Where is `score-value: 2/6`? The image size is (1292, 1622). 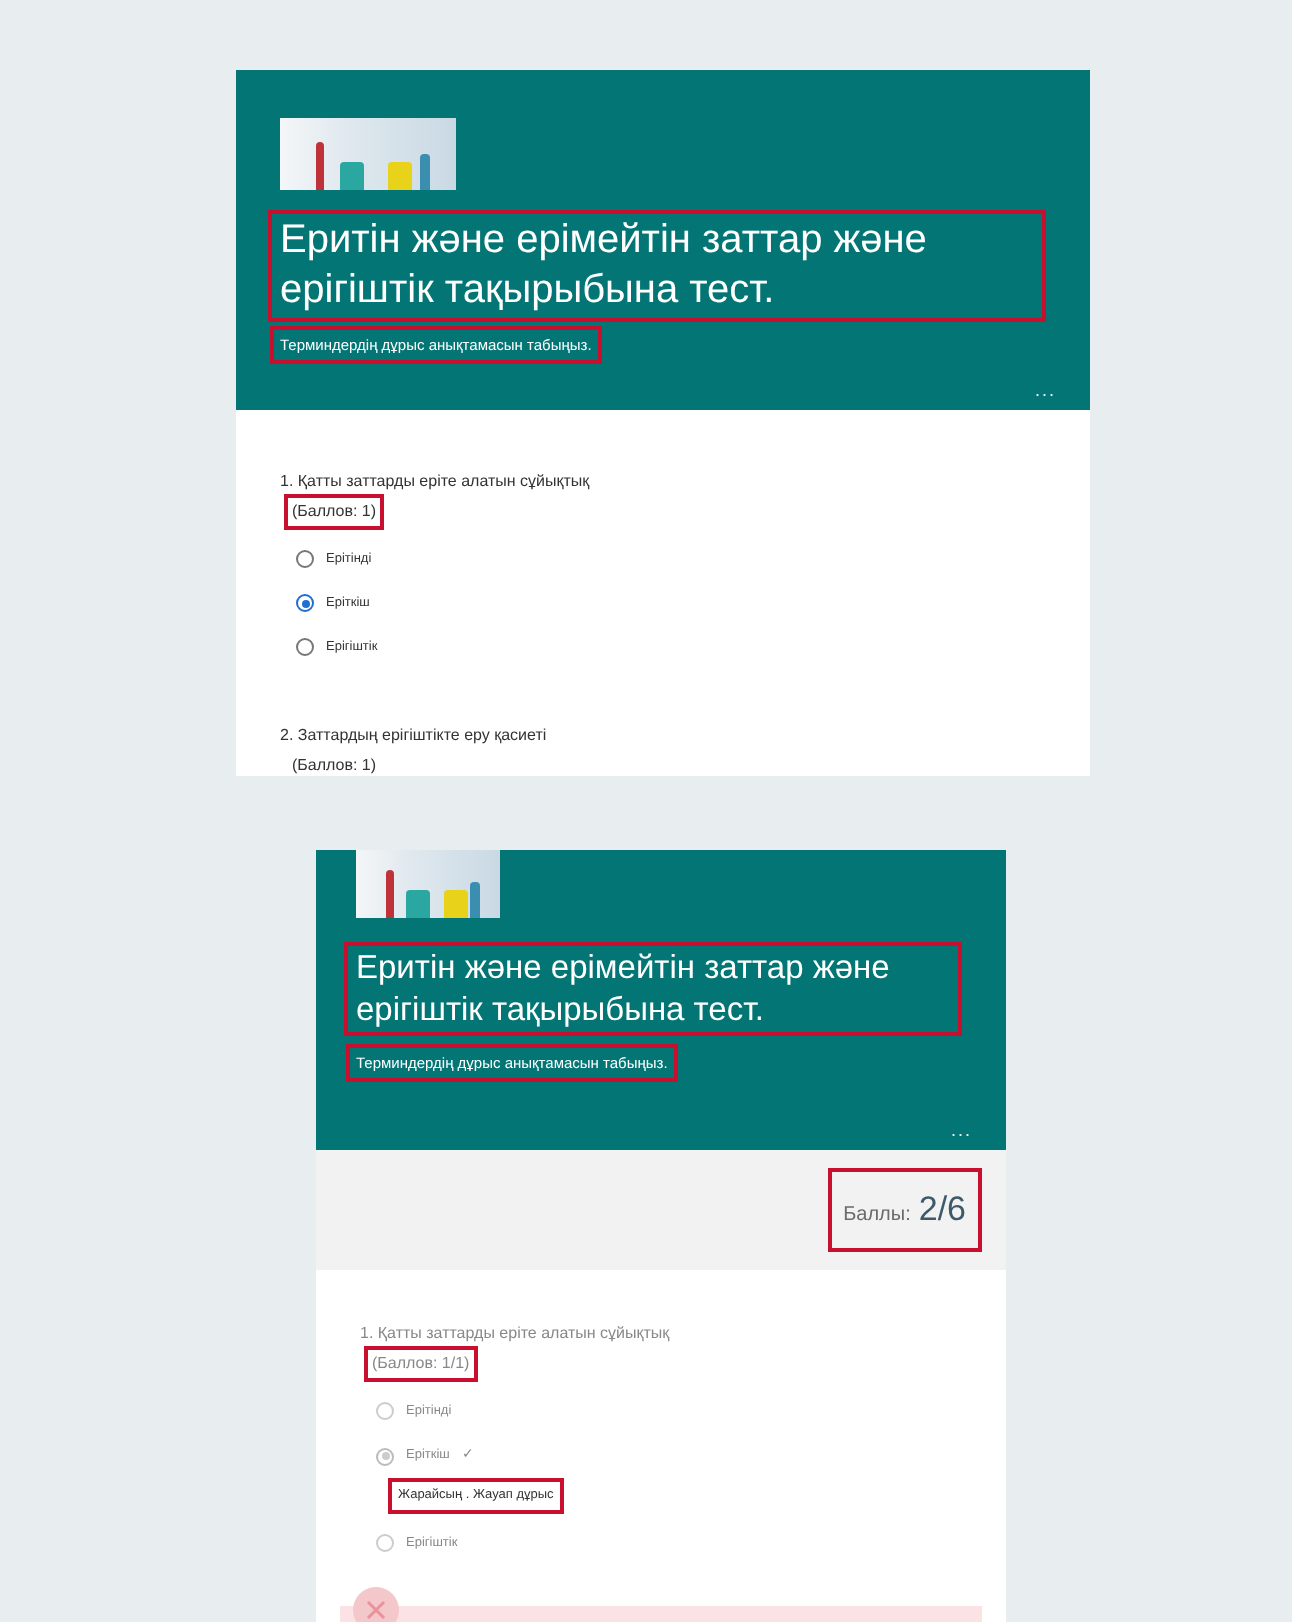 score-value: 2/6 is located at coordinates (942, 1210).